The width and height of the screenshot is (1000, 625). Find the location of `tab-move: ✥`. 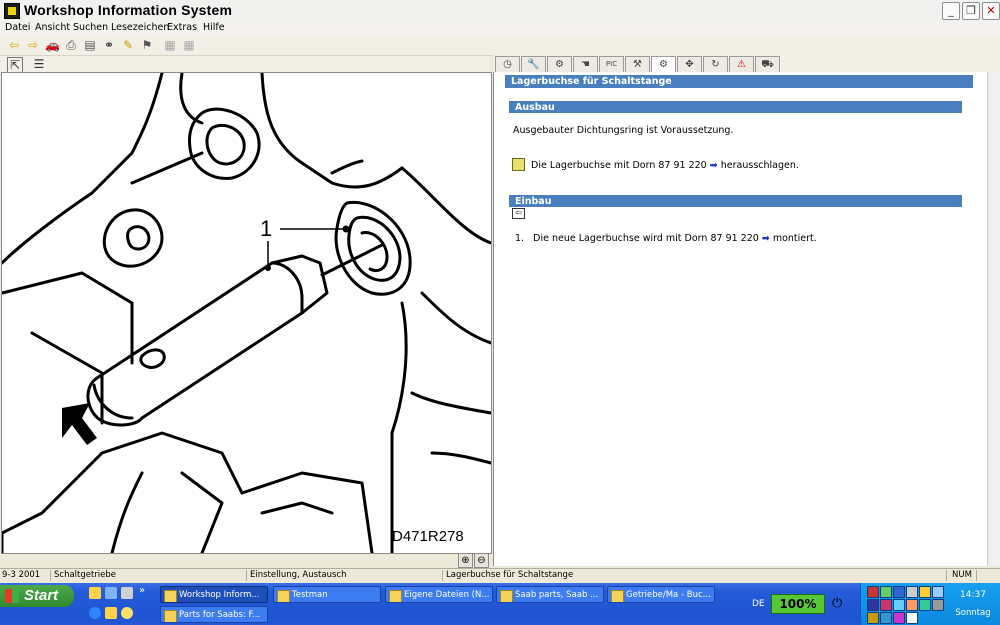

tab-move: ✥ is located at coordinates (689, 64).